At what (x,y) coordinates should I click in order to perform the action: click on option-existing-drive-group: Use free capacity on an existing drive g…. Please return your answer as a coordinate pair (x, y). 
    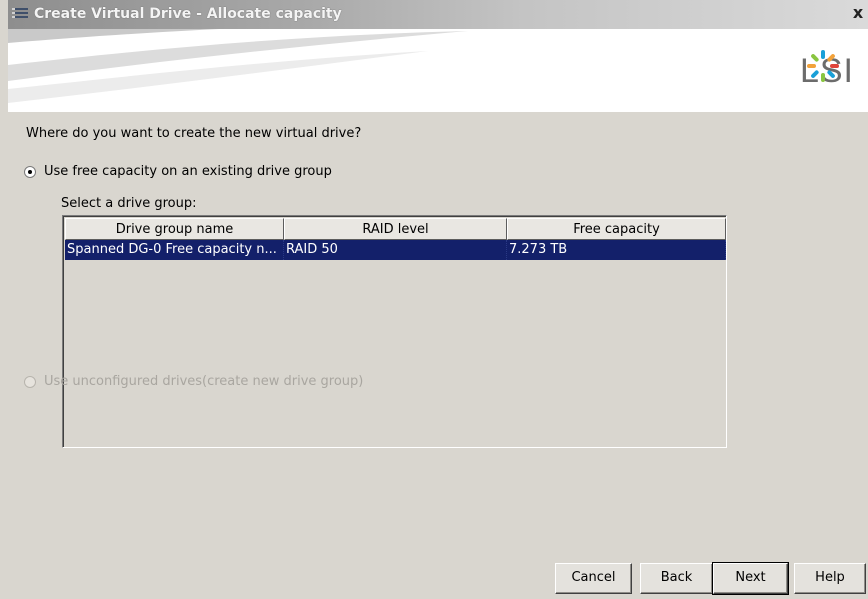
    Looking at the image, I should click on (178, 171).